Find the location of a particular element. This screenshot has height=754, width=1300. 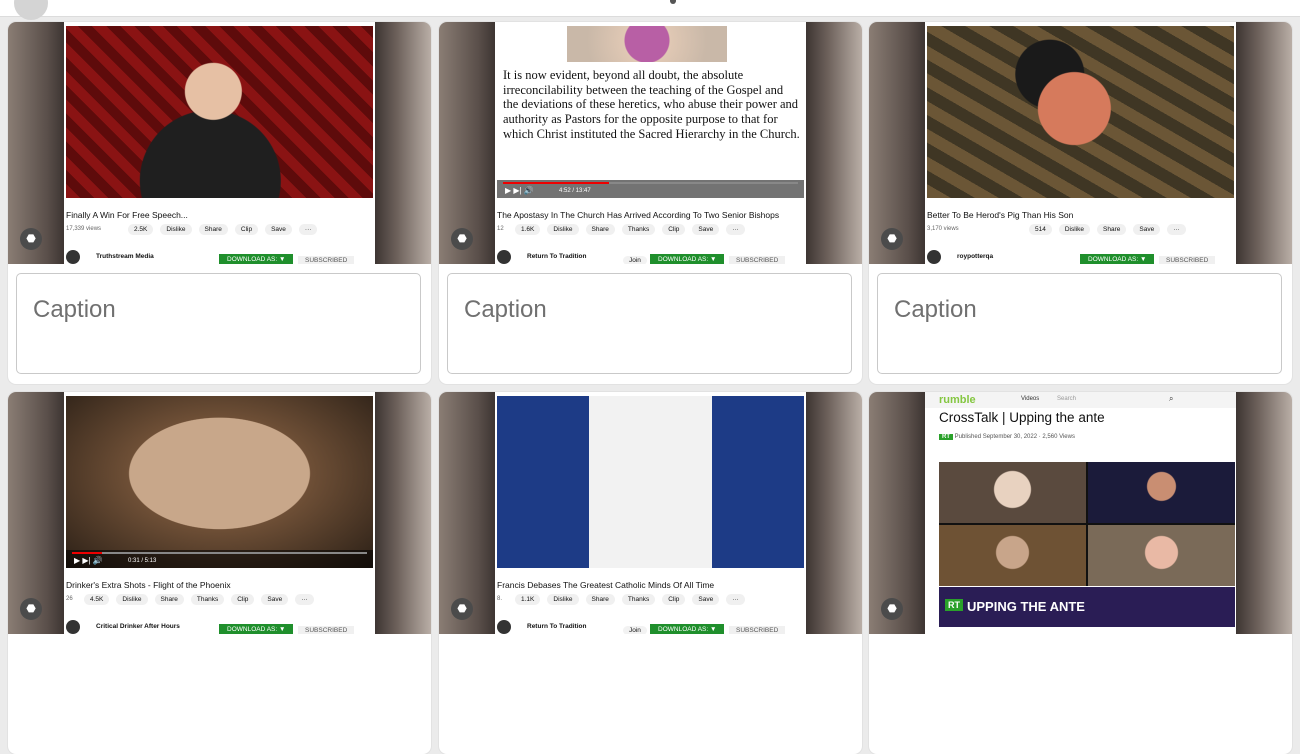

rumble-logo: rumble is located at coordinates (957, 400).